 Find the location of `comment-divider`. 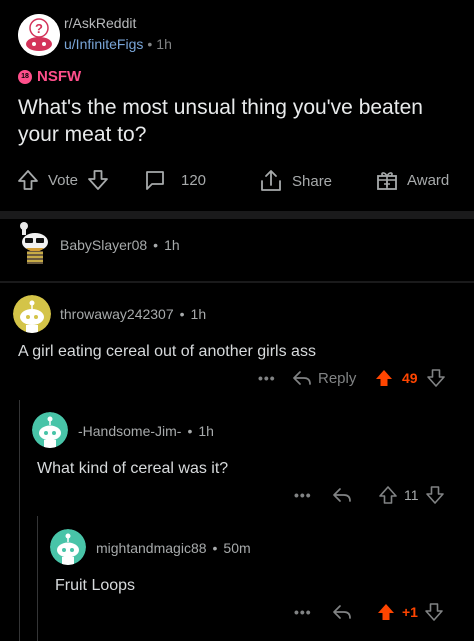

comment-divider is located at coordinates (237, 282).